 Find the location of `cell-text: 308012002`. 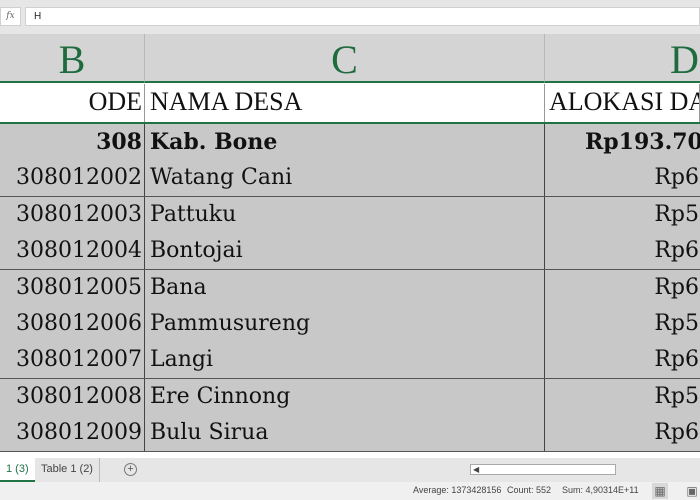

cell-text: 308012002 is located at coordinates (79, 178).